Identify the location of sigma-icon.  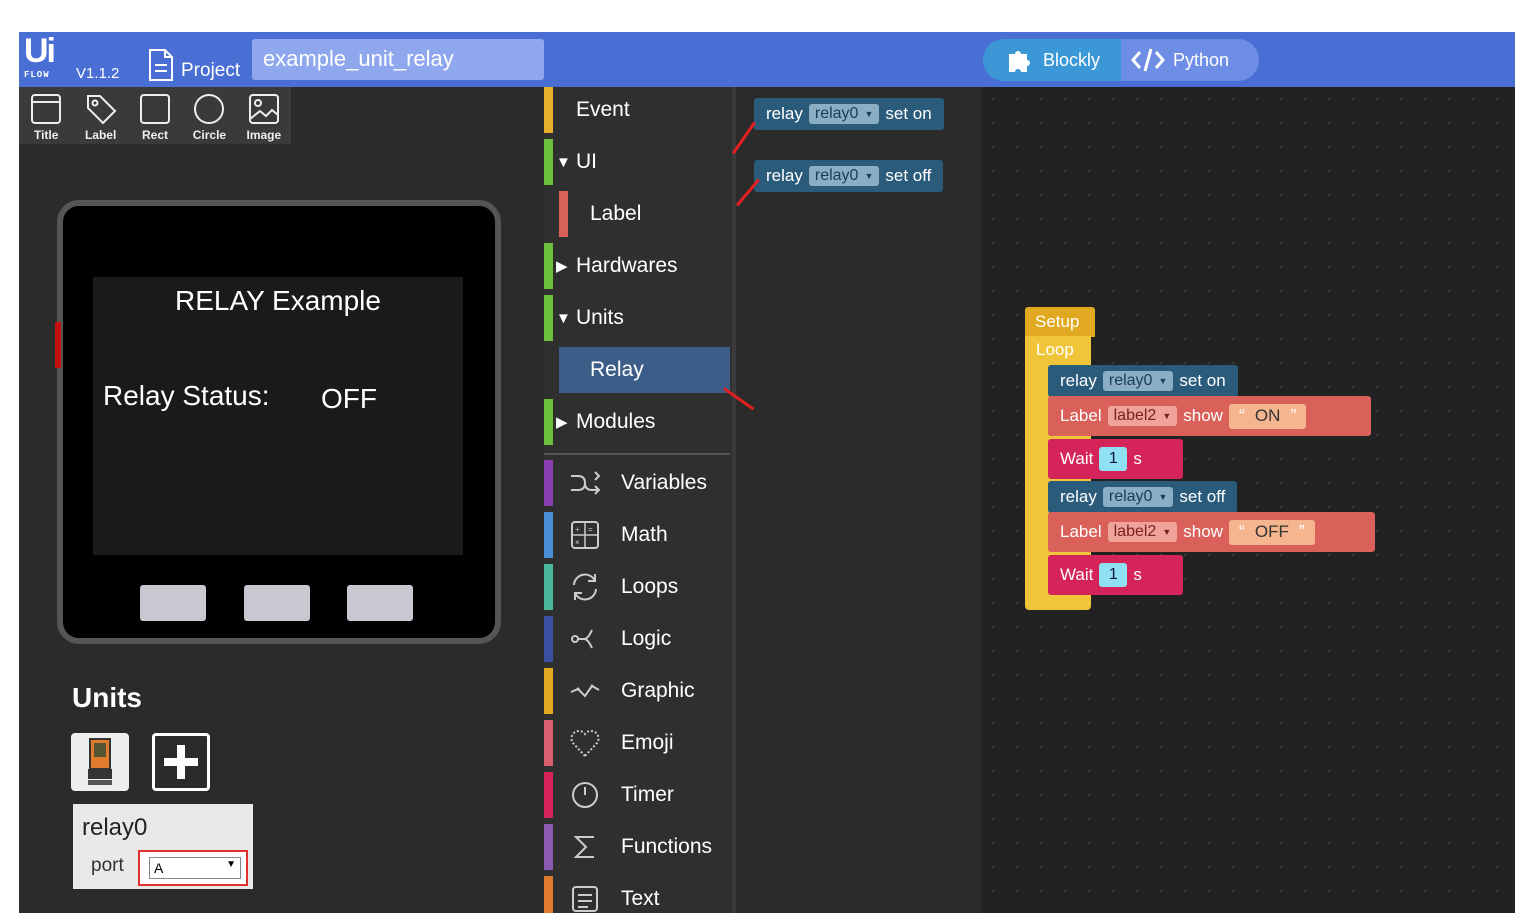
(585, 847).